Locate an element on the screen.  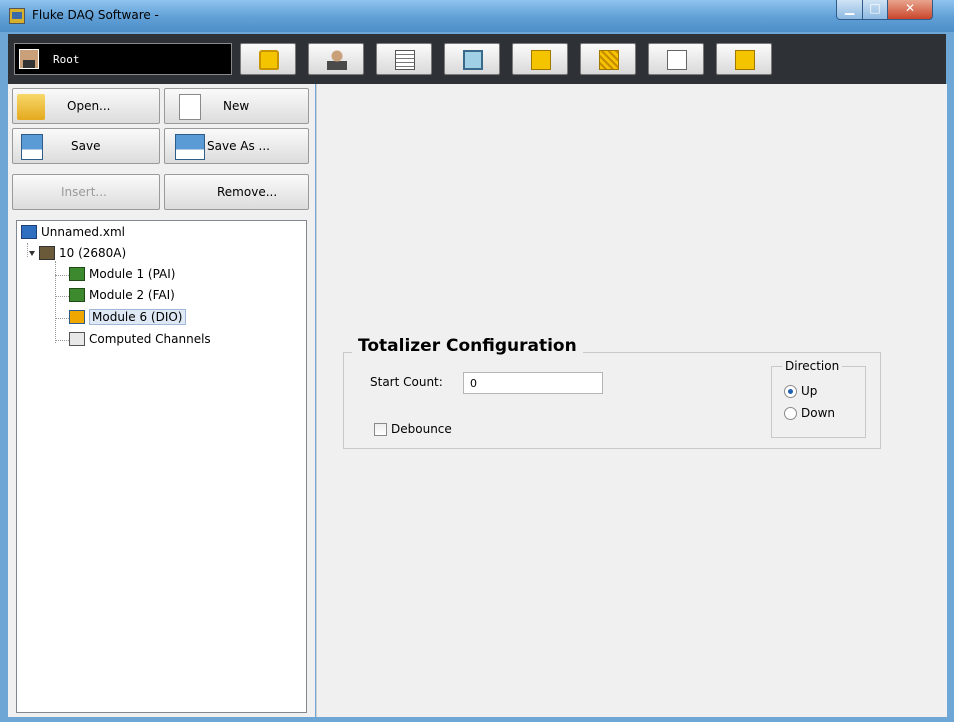
new-button-label: New is located at coordinates (236, 106).